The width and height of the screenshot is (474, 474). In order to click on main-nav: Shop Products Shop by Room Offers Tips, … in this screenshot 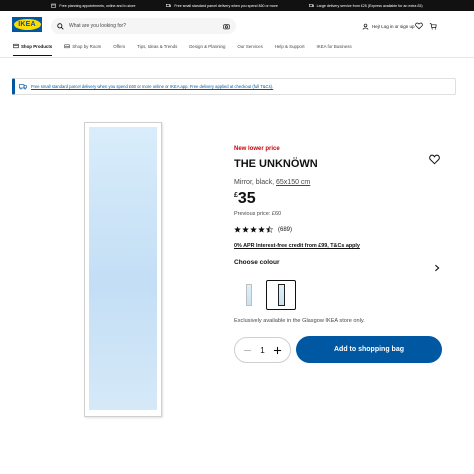, I will do `click(188, 49)`.